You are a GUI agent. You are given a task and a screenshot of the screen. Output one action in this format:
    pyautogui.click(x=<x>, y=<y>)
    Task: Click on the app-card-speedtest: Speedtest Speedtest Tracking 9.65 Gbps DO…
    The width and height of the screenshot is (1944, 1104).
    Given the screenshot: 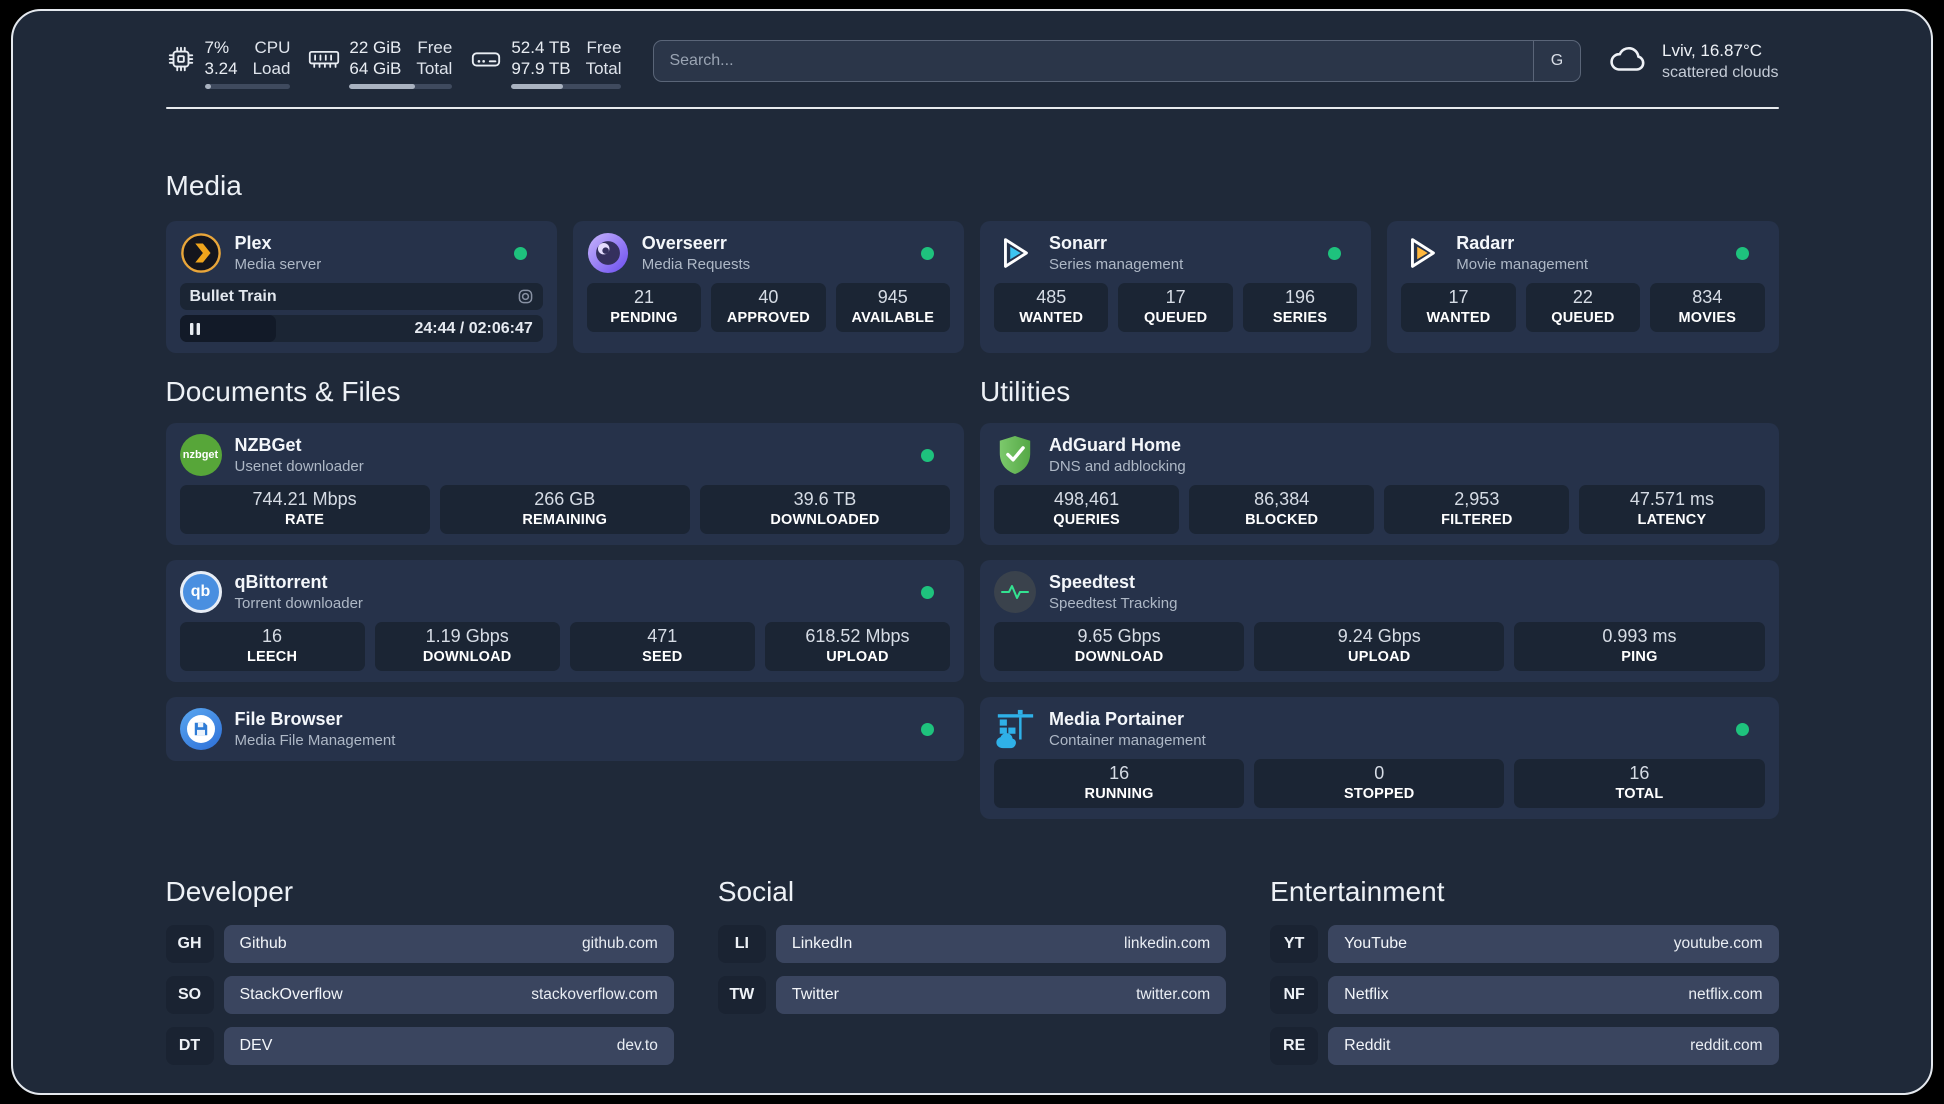 What is the action you would take?
    pyautogui.click(x=1379, y=621)
    